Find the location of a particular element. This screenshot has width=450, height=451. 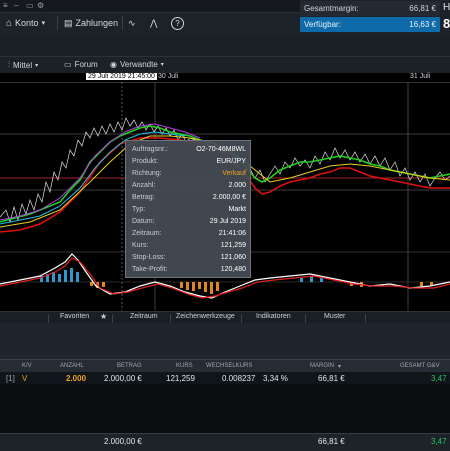

available-row: Verfügbar: 16,63 € is located at coordinates (370, 24).